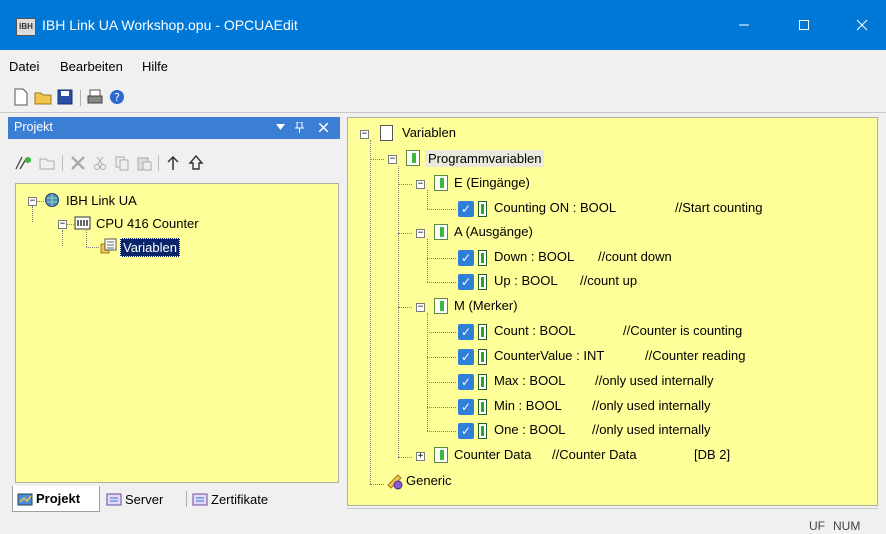 This screenshot has height=534, width=886. What do you see at coordinates (65, 97) in the screenshot?
I see `save-icon` at bounding box center [65, 97].